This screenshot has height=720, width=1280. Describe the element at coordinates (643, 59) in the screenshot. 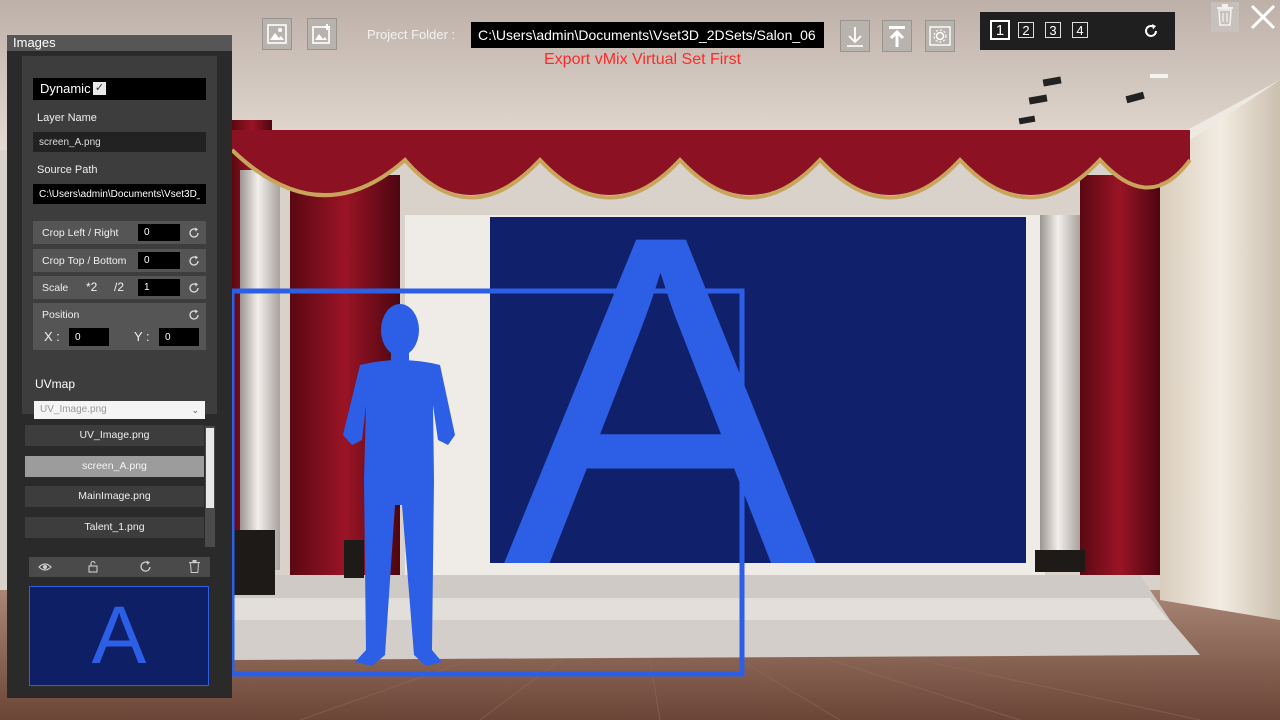

I see `export-warning: Export vMix Virtual Set First` at that location.